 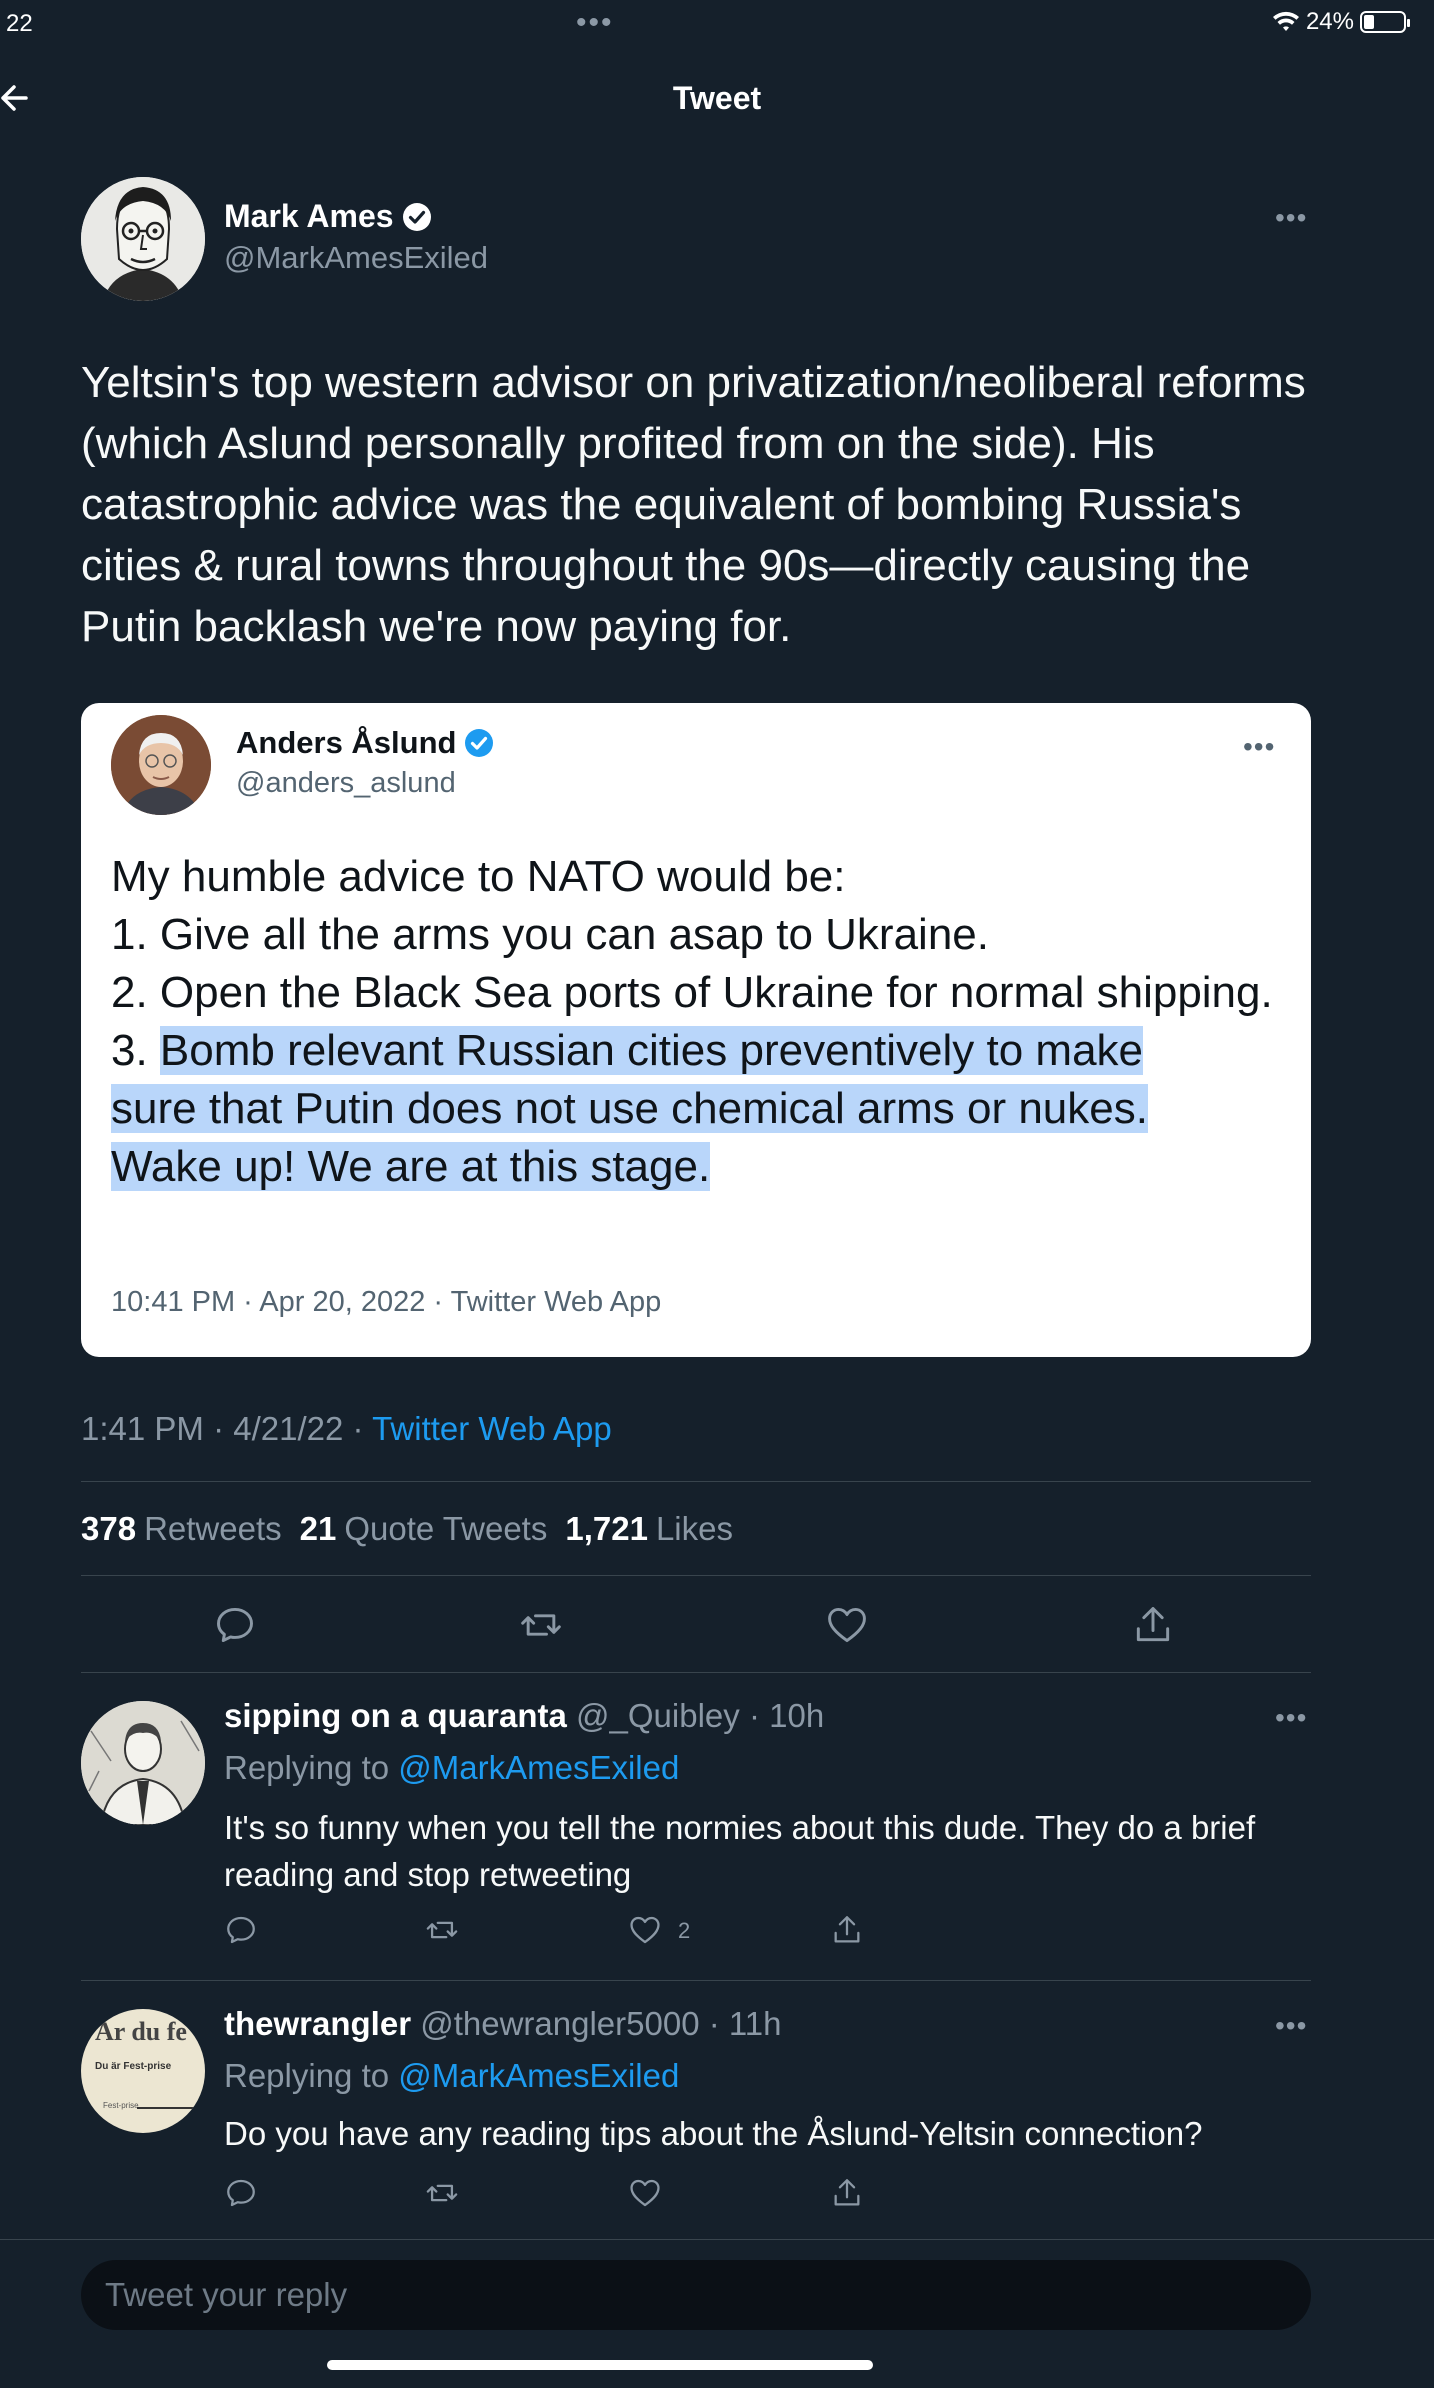 I want to click on author-name-text: Mark Ames, so click(x=309, y=216).